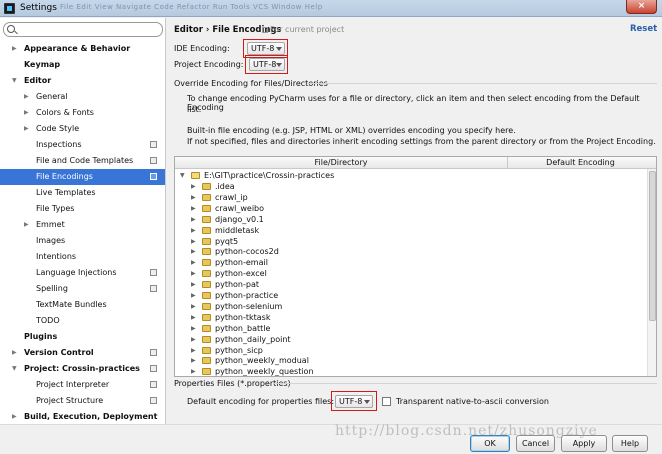 This screenshot has height=454, width=662. Describe the element at coordinates (410, 230) in the screenshot. I see `table-row: ▶ middletask` at that location.